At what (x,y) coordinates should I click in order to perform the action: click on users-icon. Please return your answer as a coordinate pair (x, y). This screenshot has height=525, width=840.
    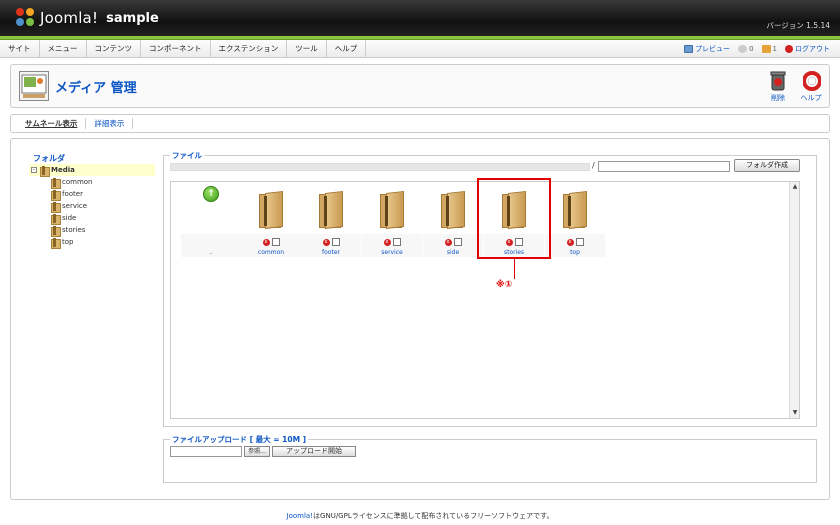
    Looking at the image, I should click on (766, 49).